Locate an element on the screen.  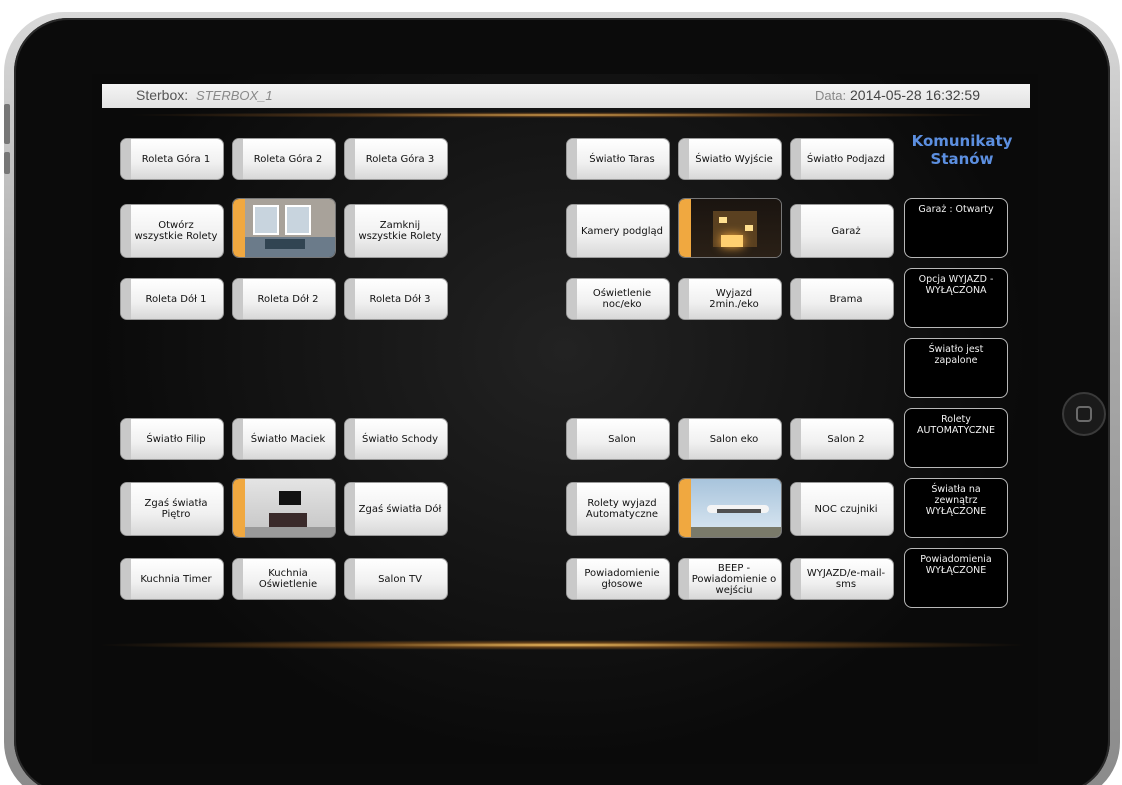
tile-swiatlo-schody: Światło Schody is located at coordinates (396, 439).